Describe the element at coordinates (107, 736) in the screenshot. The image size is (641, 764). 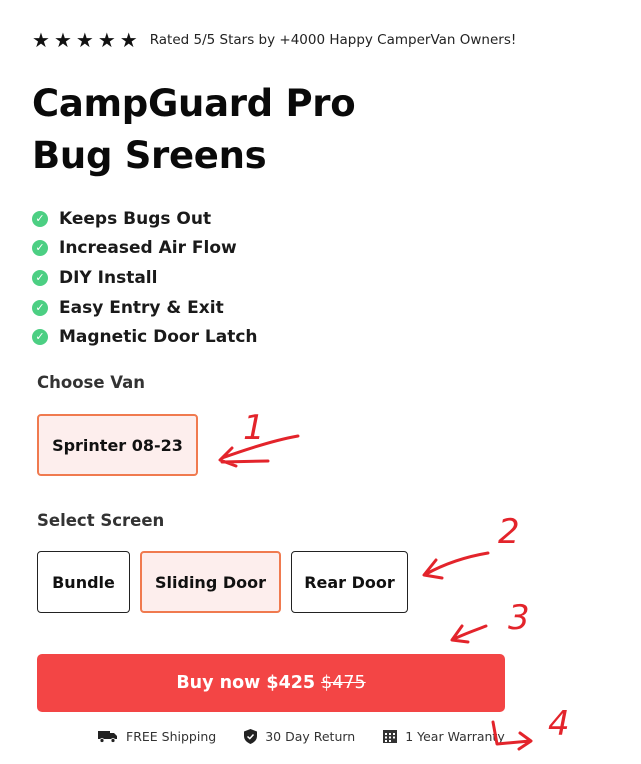
I see `truck-icon` at that location.